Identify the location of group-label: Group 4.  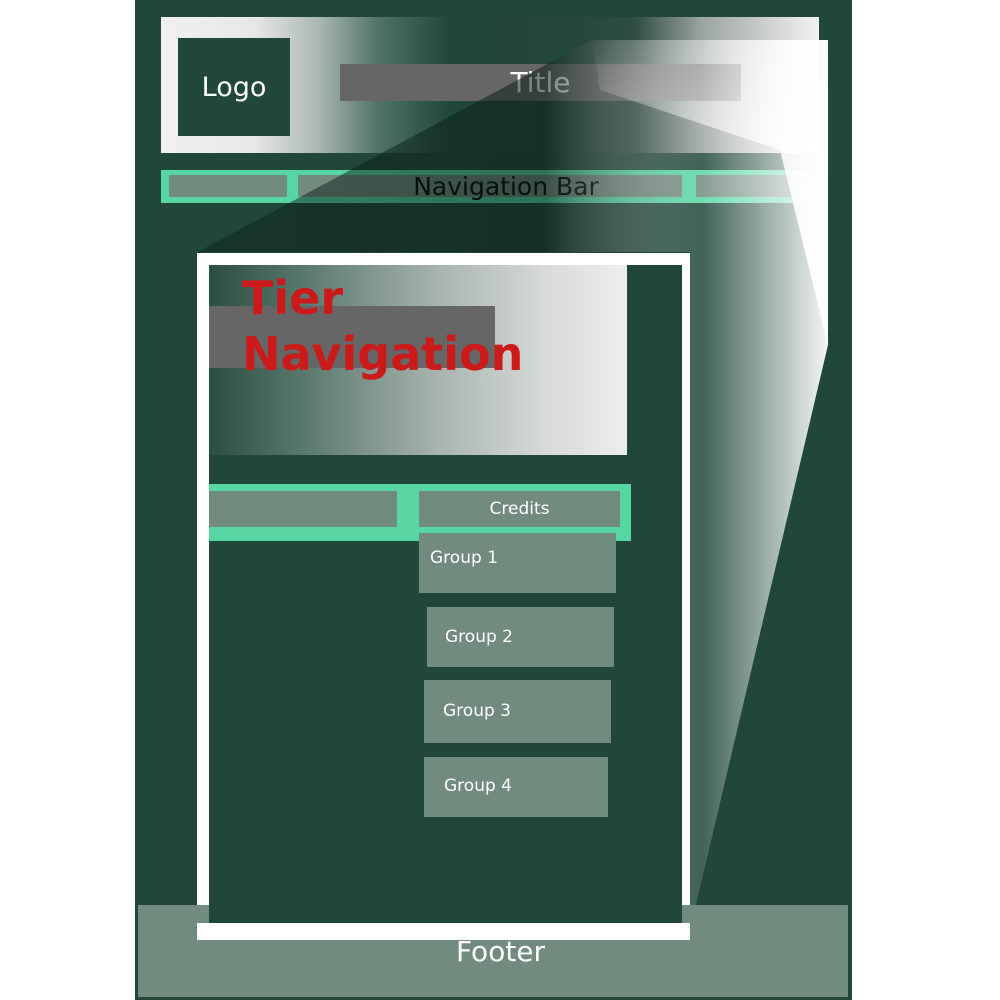
(478, 786).